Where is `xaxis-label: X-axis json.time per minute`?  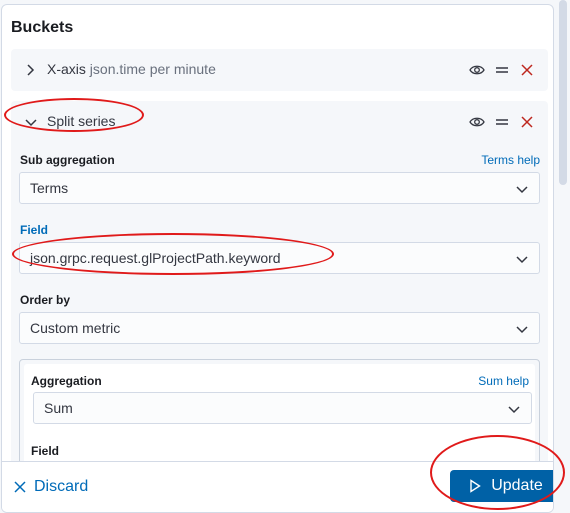
xaxis-label: X-axis json.time per minute is located at coordinates (131, 69).